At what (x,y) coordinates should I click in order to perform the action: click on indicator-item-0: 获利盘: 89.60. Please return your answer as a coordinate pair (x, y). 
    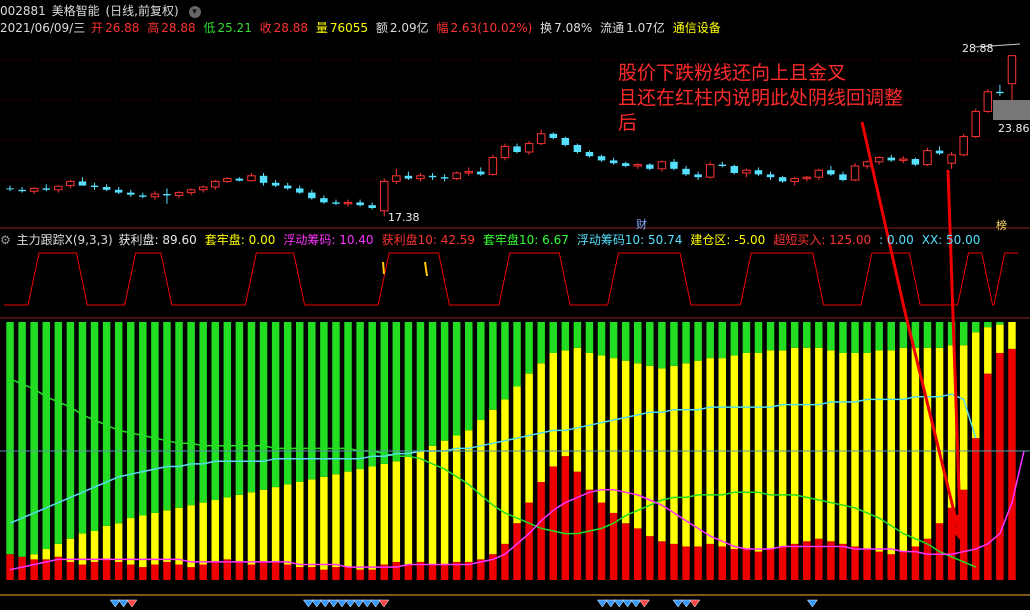
    Looking at the image, I should click on (157, 240).